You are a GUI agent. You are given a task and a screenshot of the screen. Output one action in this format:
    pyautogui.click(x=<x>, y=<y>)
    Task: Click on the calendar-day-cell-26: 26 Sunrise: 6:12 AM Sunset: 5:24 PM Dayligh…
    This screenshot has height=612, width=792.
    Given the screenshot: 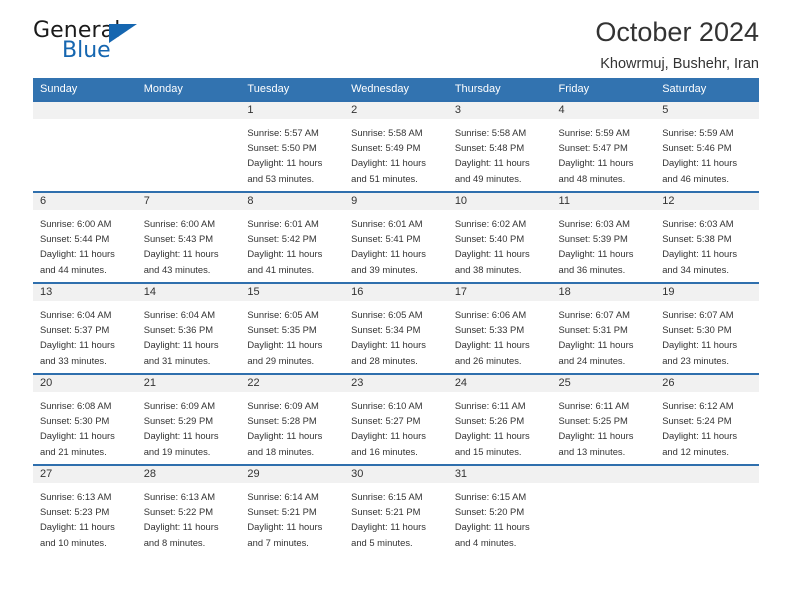 What is the action you would take?
    pyautogui.click(x=707, y=419)
    